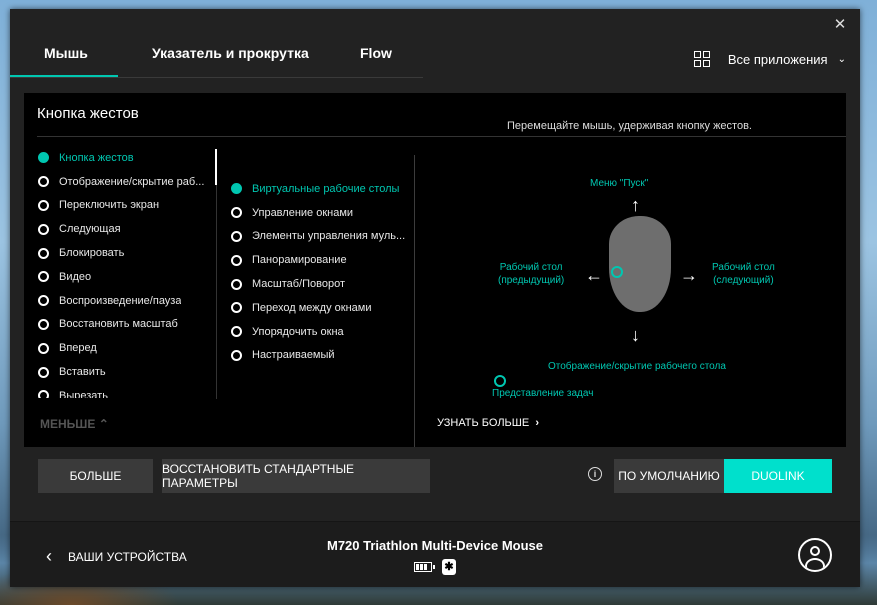 The height and width of the screenshot is (605, 877). I want to click on mouse-shape, so click(640, 264).